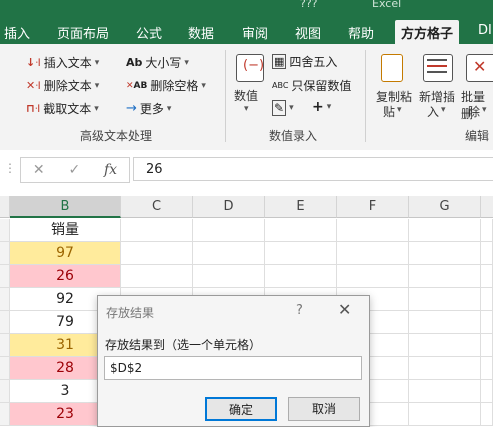 Image resolution: width=493 pixels, height=427 pixels. Describe the element at coordinates (149, 32) in the screenshot. I see `tab-formulas: 公式` at that location.